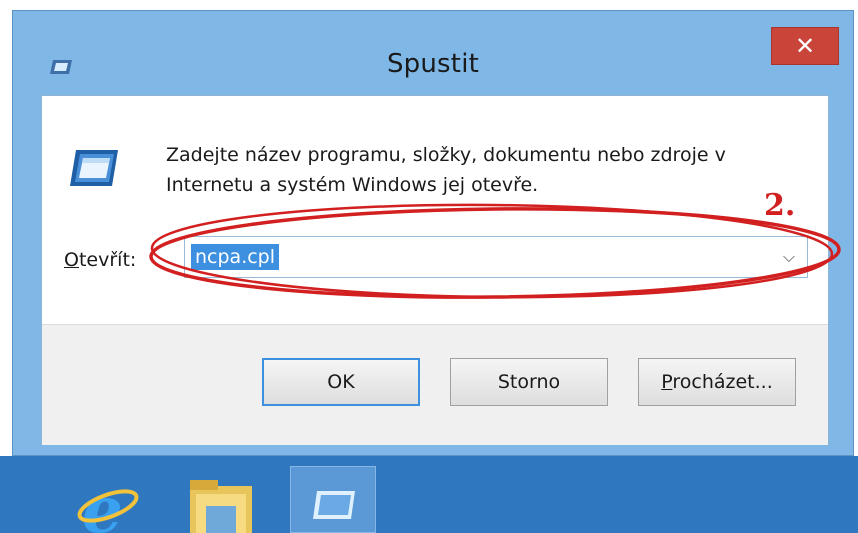 Image resolution: width=858 pixels, height=533 pixels. I want to click on internet-explorer-icon: e, so click(108, 503).